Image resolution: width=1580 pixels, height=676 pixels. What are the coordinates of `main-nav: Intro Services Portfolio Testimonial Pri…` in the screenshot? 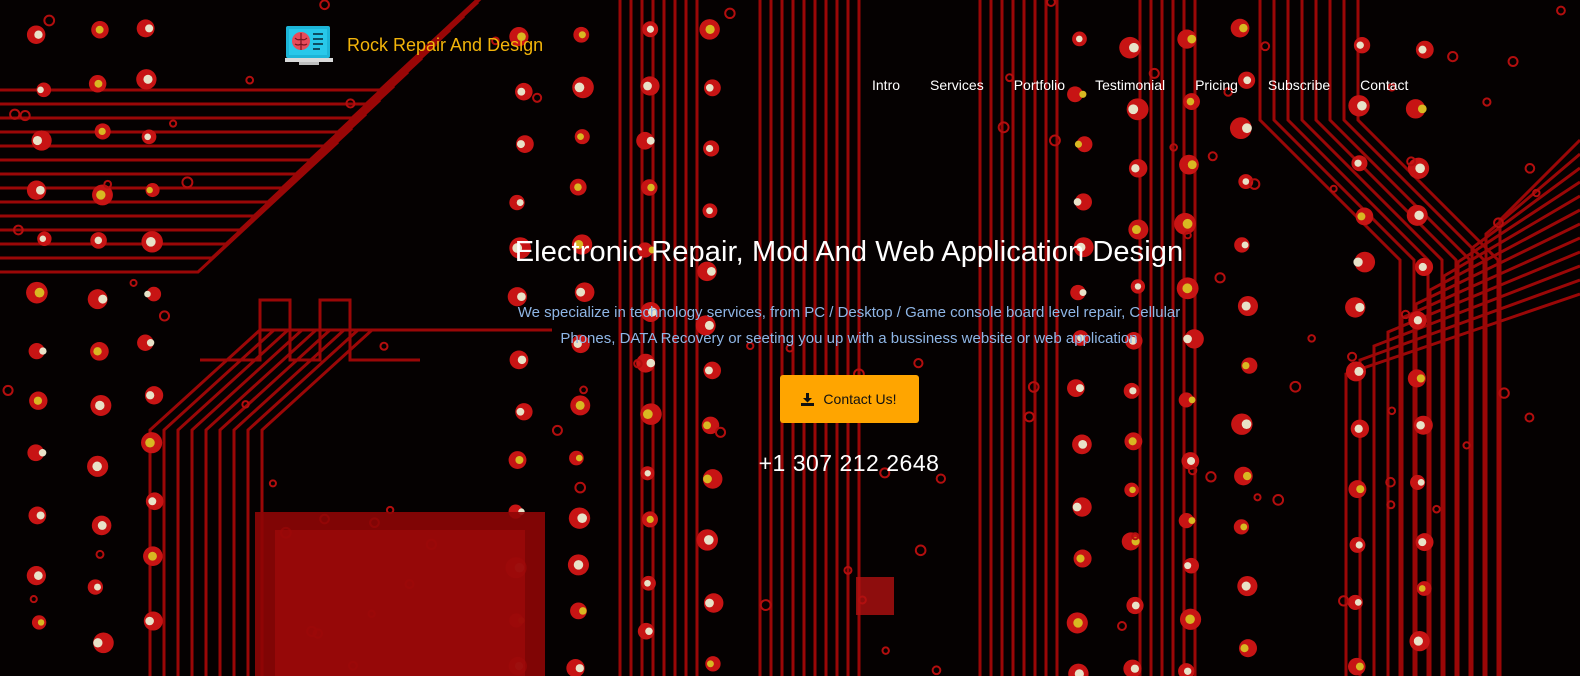 It's located at (1140, 85).